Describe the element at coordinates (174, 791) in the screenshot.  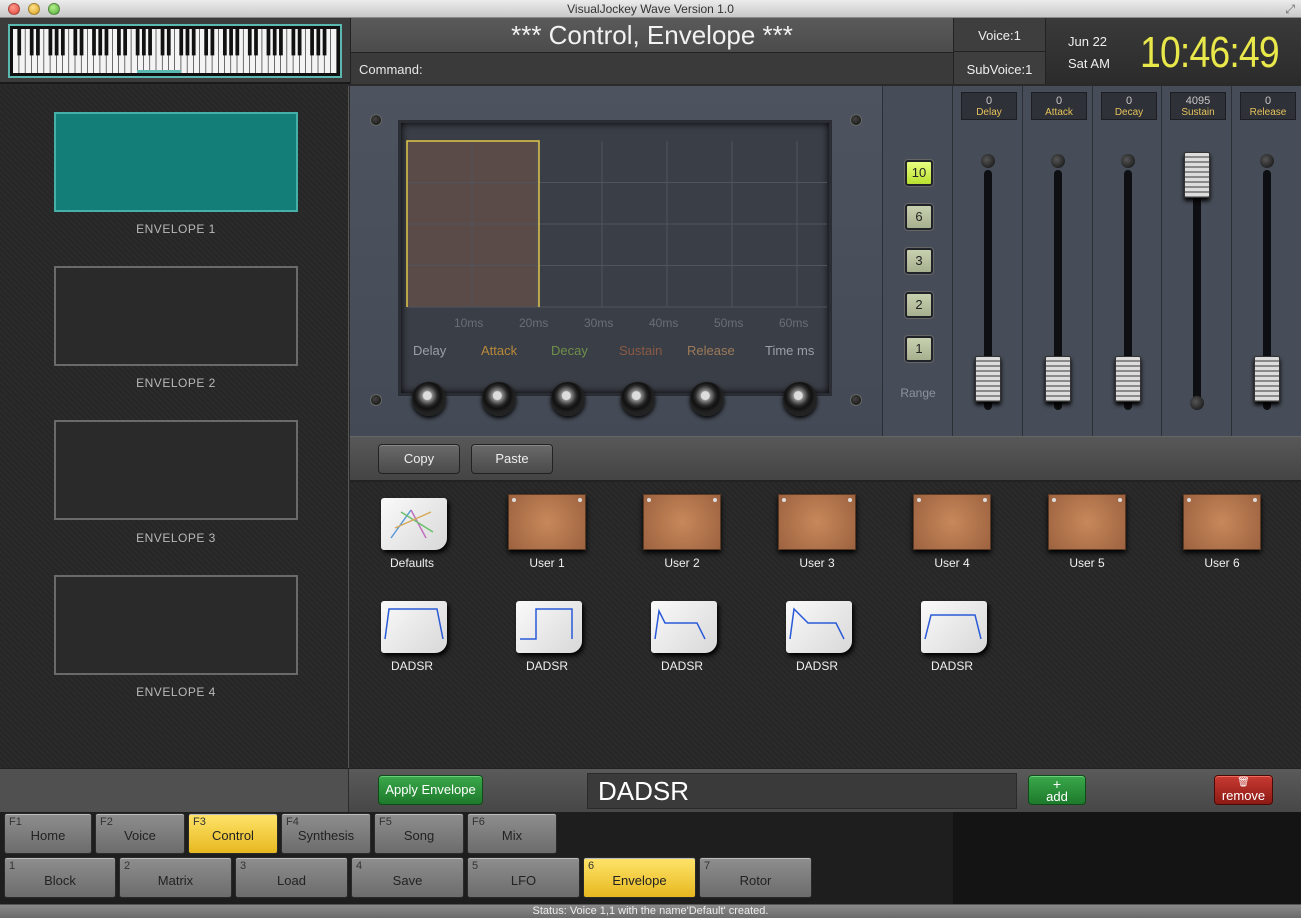
I see `apply-bar-spacer` at that location.